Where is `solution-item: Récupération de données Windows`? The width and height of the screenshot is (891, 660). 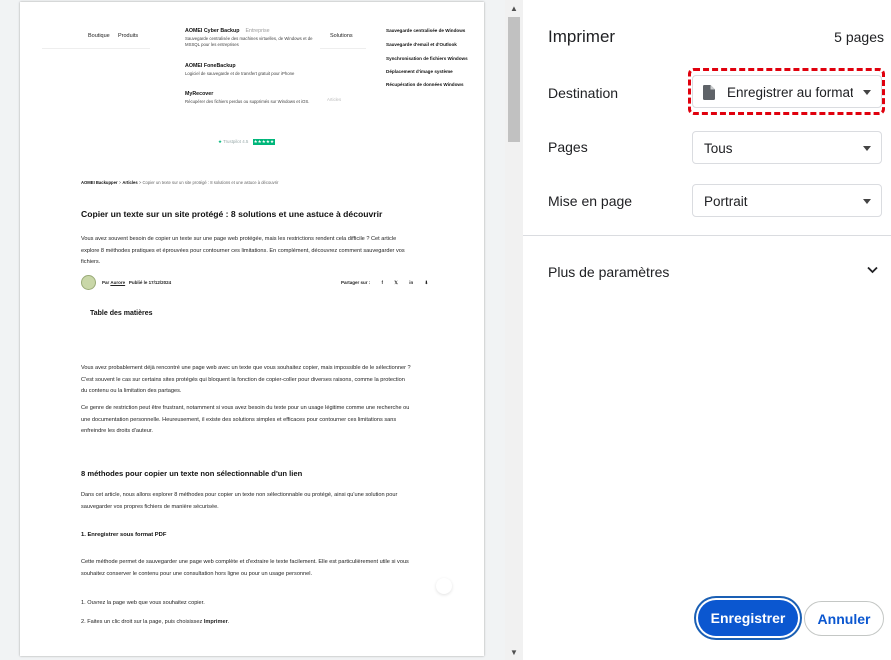
solution-item: Récupération de données Windows is located at coordinates (425, 84).